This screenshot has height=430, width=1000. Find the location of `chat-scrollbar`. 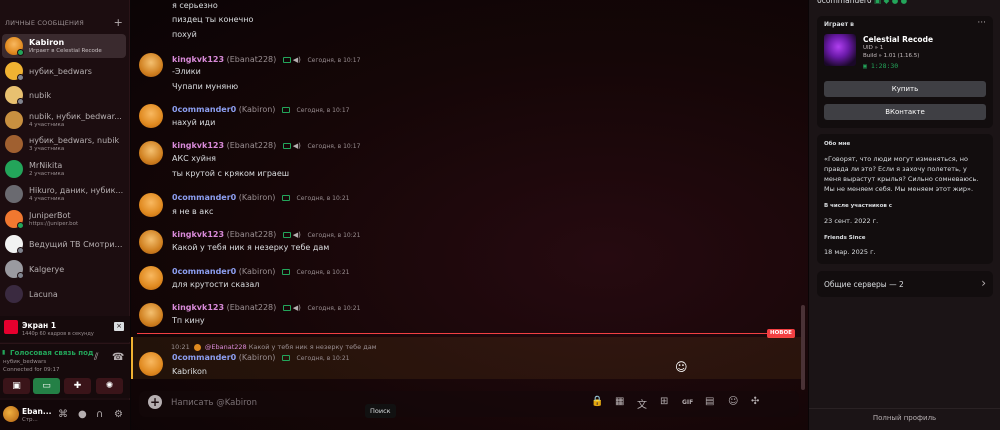

chat-scrollbar is located at coordinates (803, 347).